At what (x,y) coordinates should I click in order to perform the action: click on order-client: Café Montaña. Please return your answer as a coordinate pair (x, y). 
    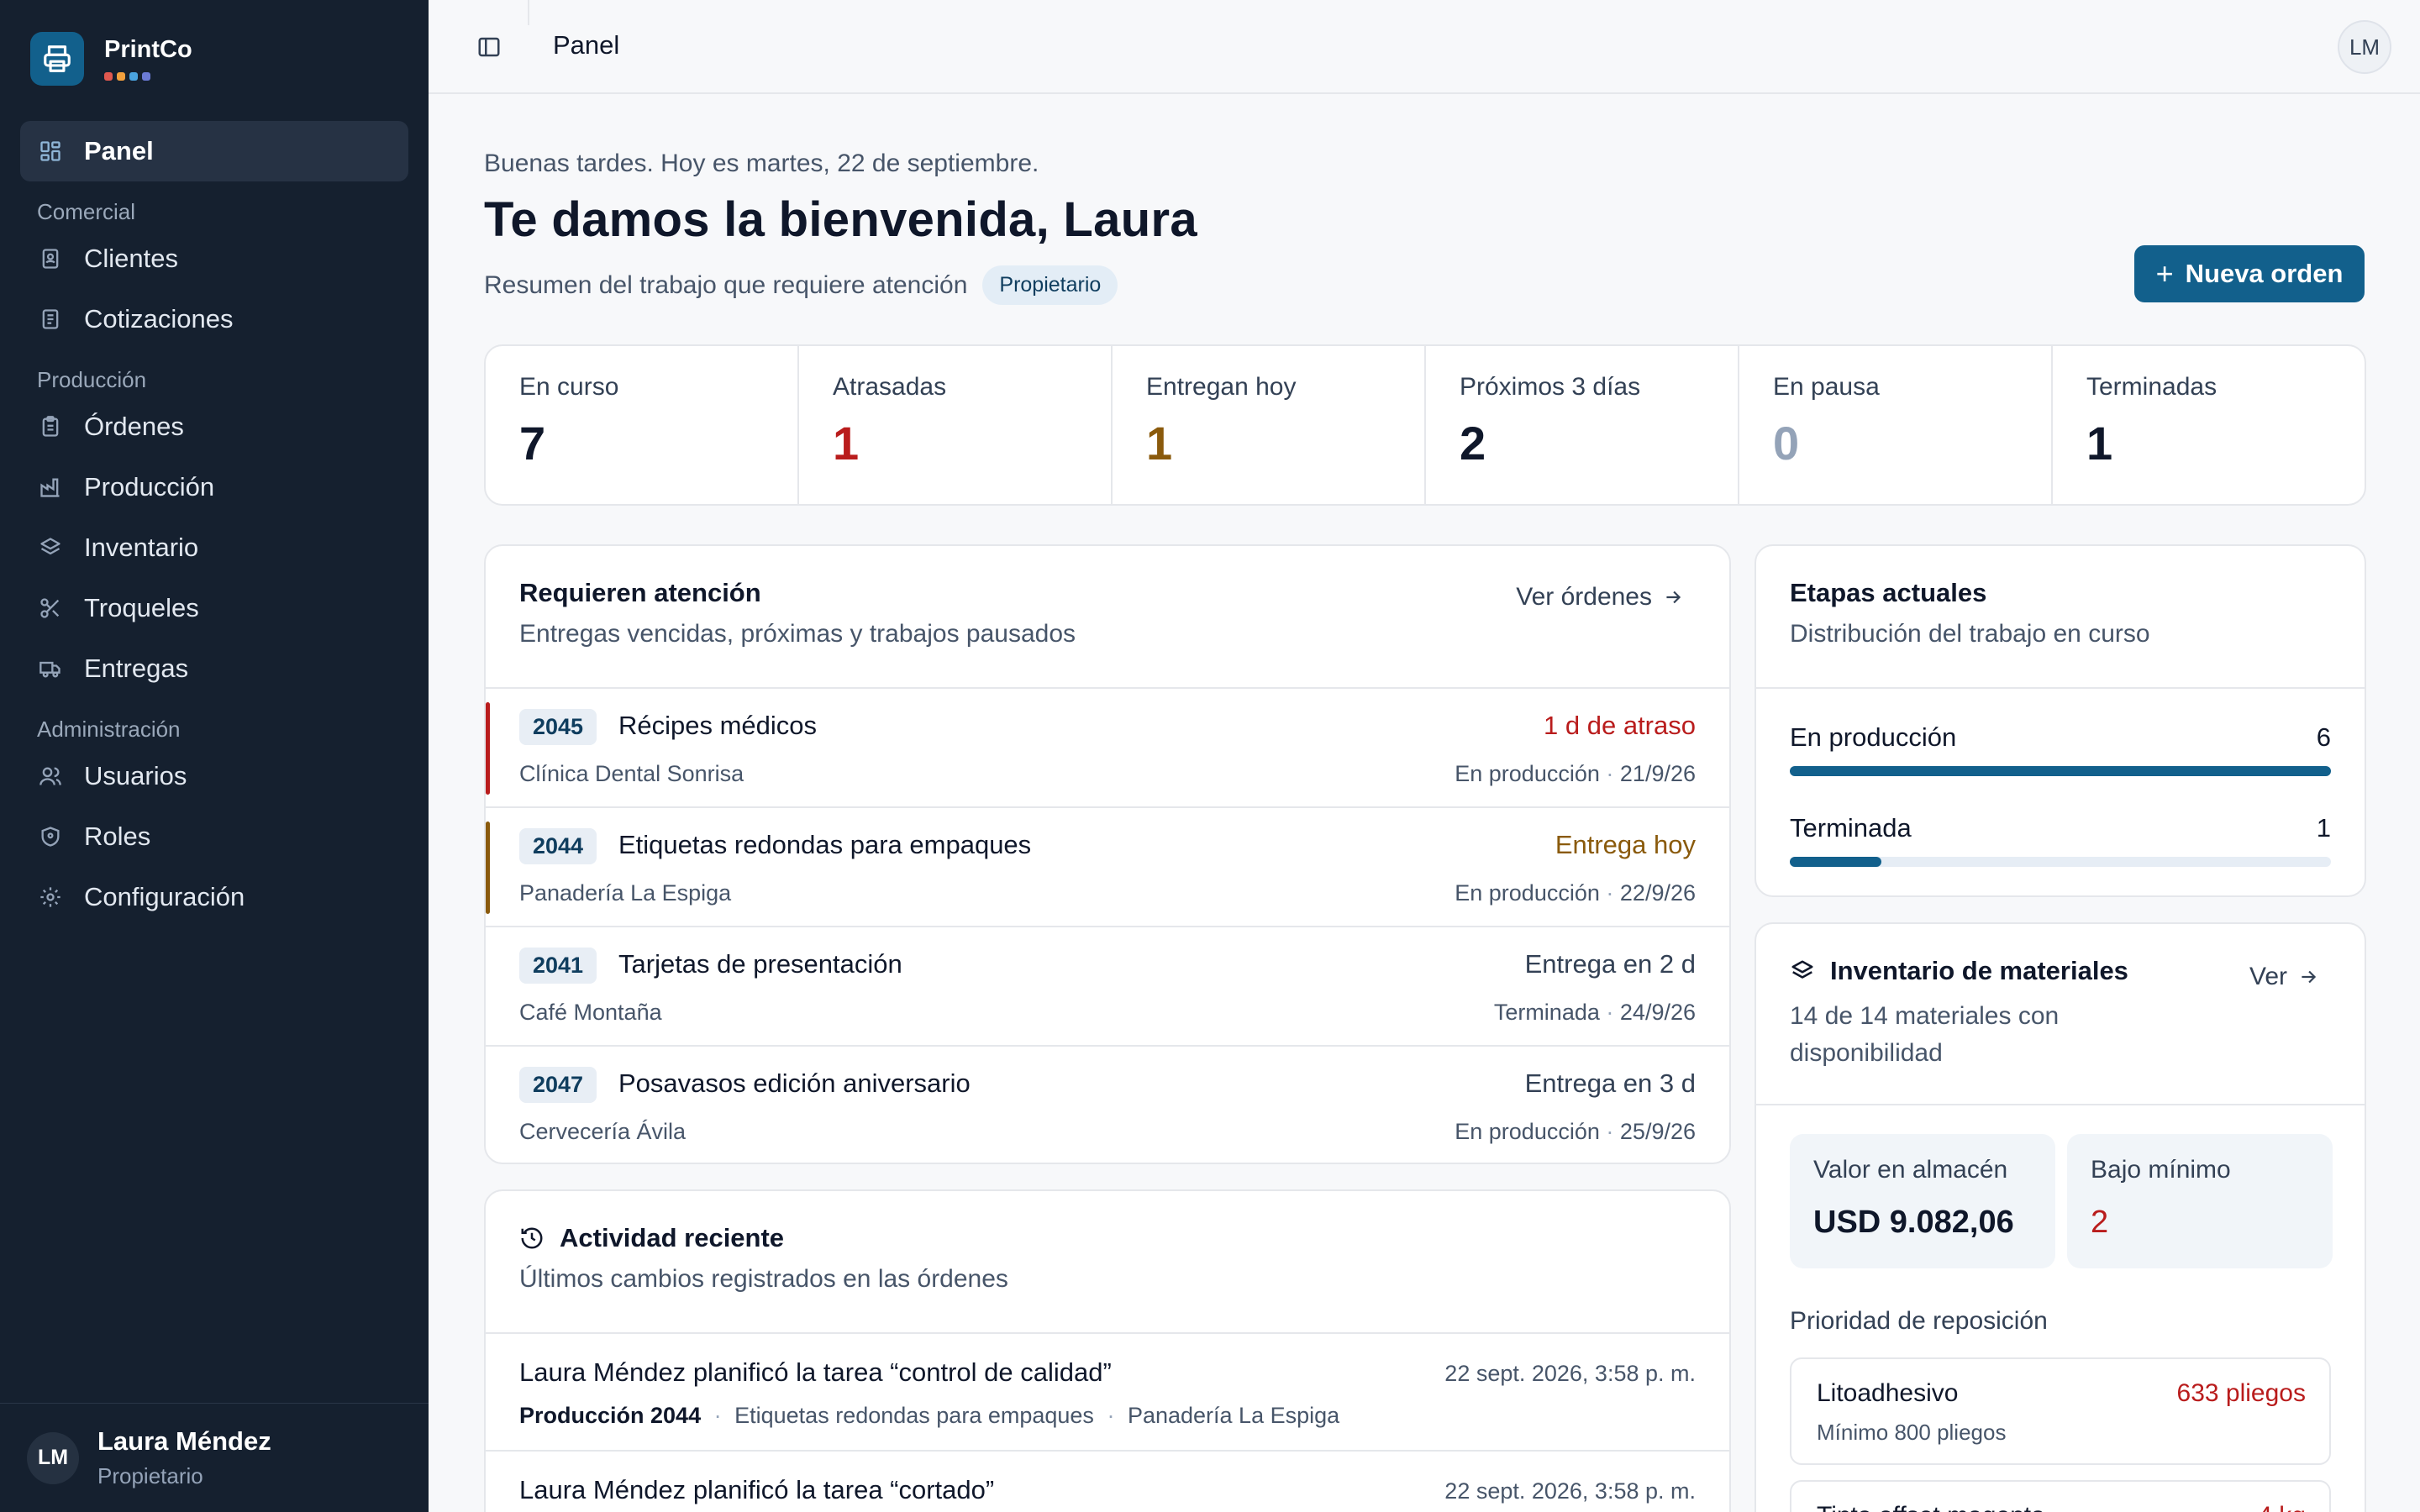
    Looking at the image, I should click on (590, 1012).